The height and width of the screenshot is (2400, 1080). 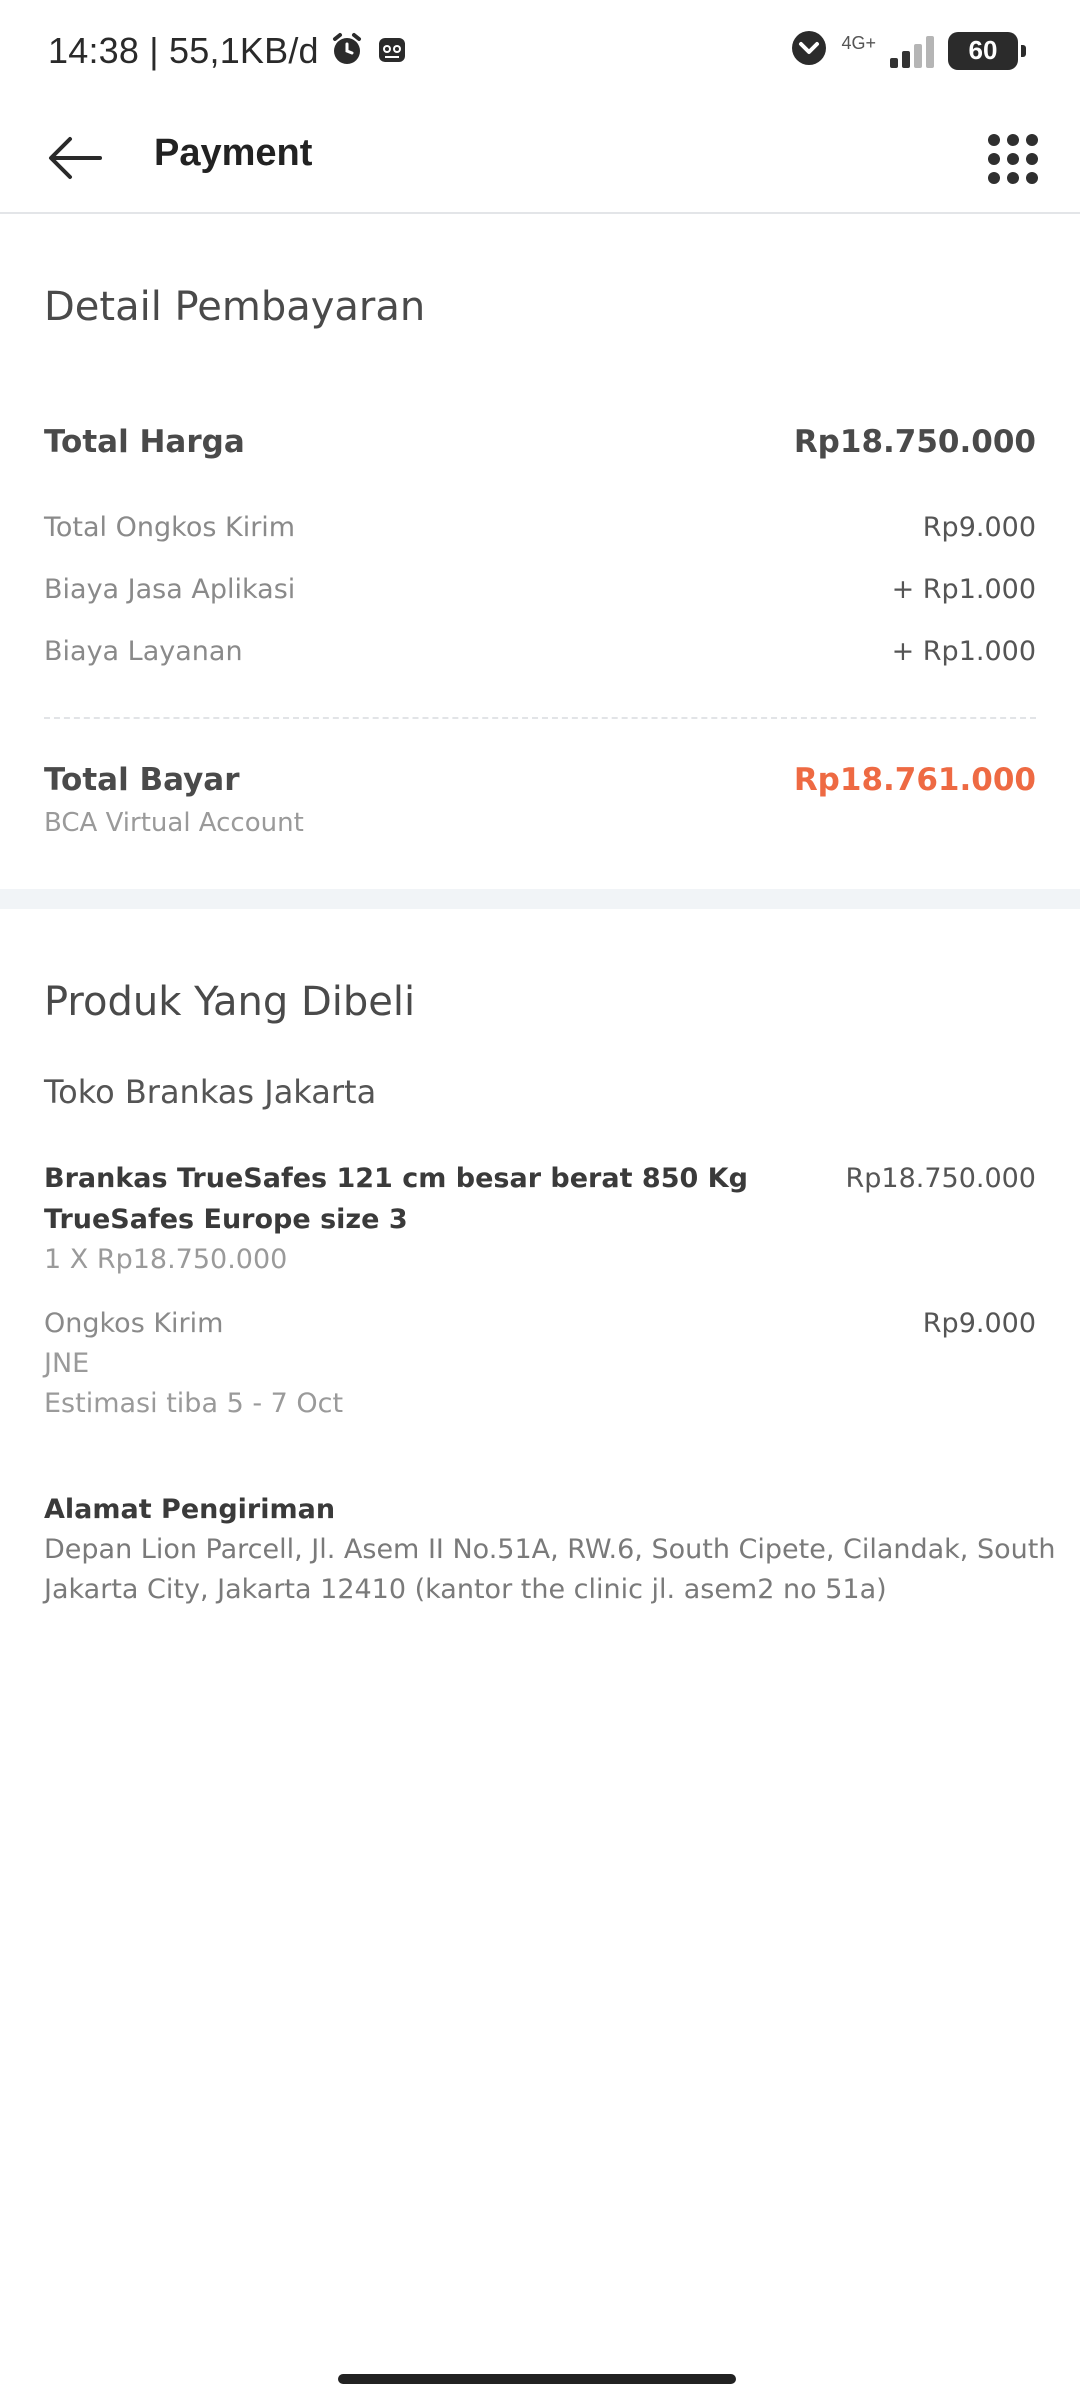 I want to click on arrow-left-icon, so click(x=75, y=158).